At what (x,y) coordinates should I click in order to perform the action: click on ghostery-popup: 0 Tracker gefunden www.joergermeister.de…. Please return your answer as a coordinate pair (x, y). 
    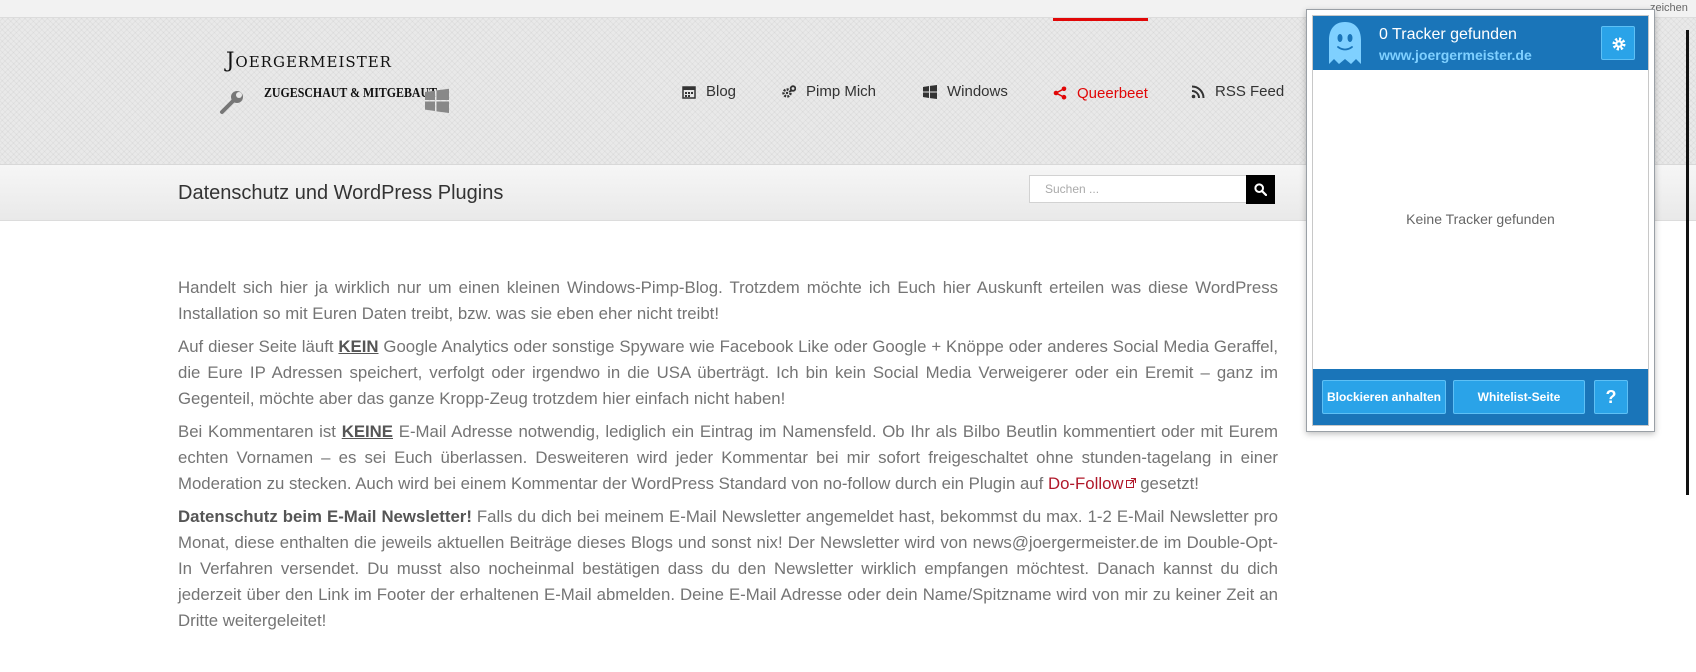
    Looking at the image, I should click on (1480, 220).